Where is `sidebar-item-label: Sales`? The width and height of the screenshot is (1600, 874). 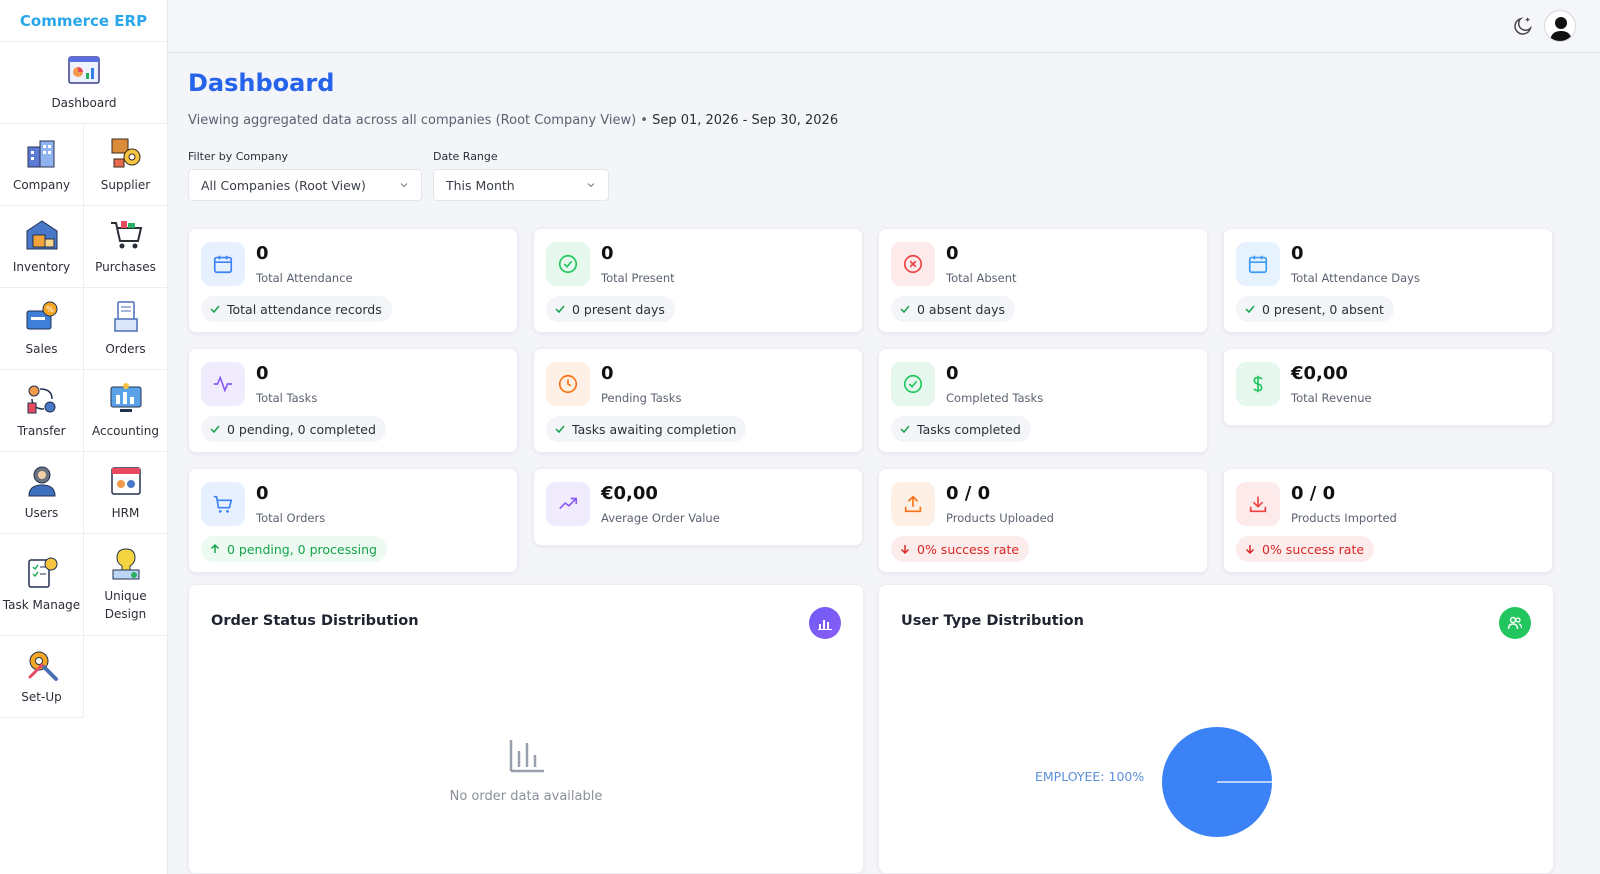
sidebar-item-label: Sales is located at coordinates (41, 348).